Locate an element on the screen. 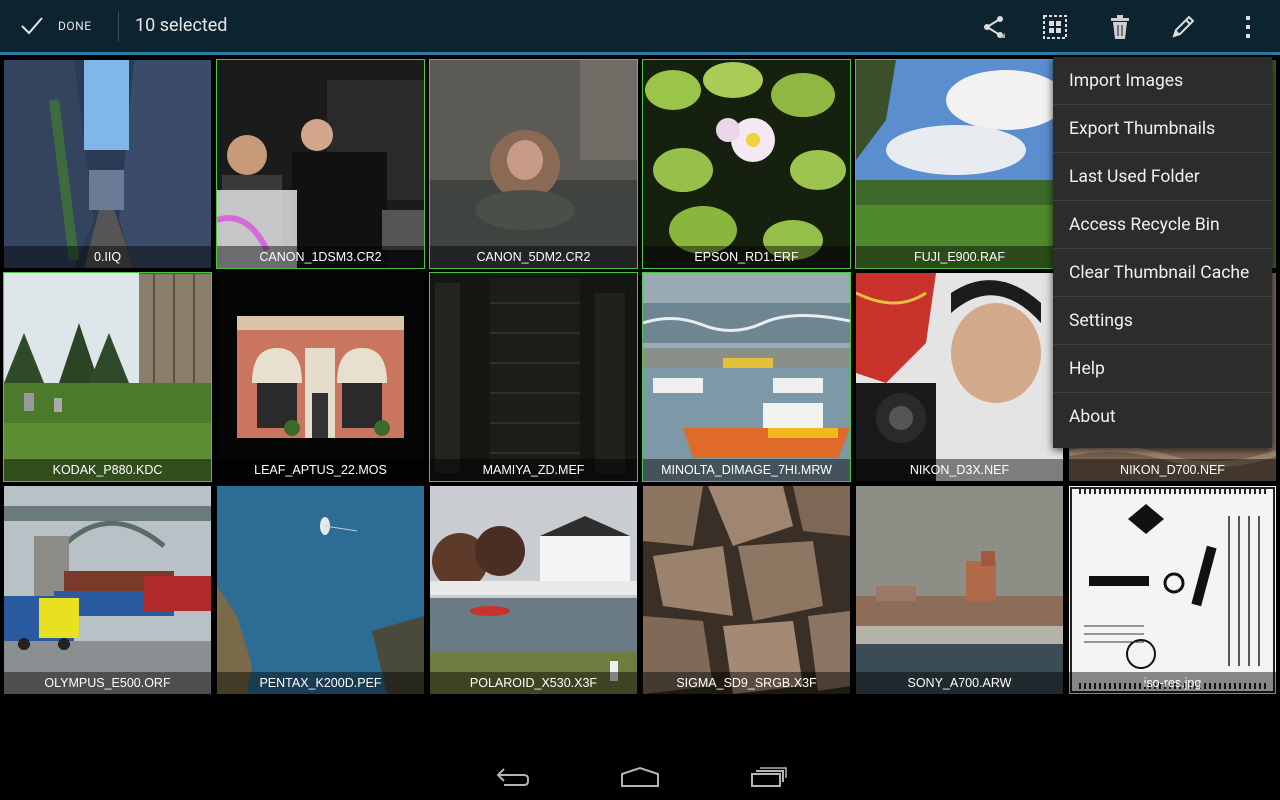  thumbnail-caption: NIKON_D3X.NEF is located at coordinates (959, 470).